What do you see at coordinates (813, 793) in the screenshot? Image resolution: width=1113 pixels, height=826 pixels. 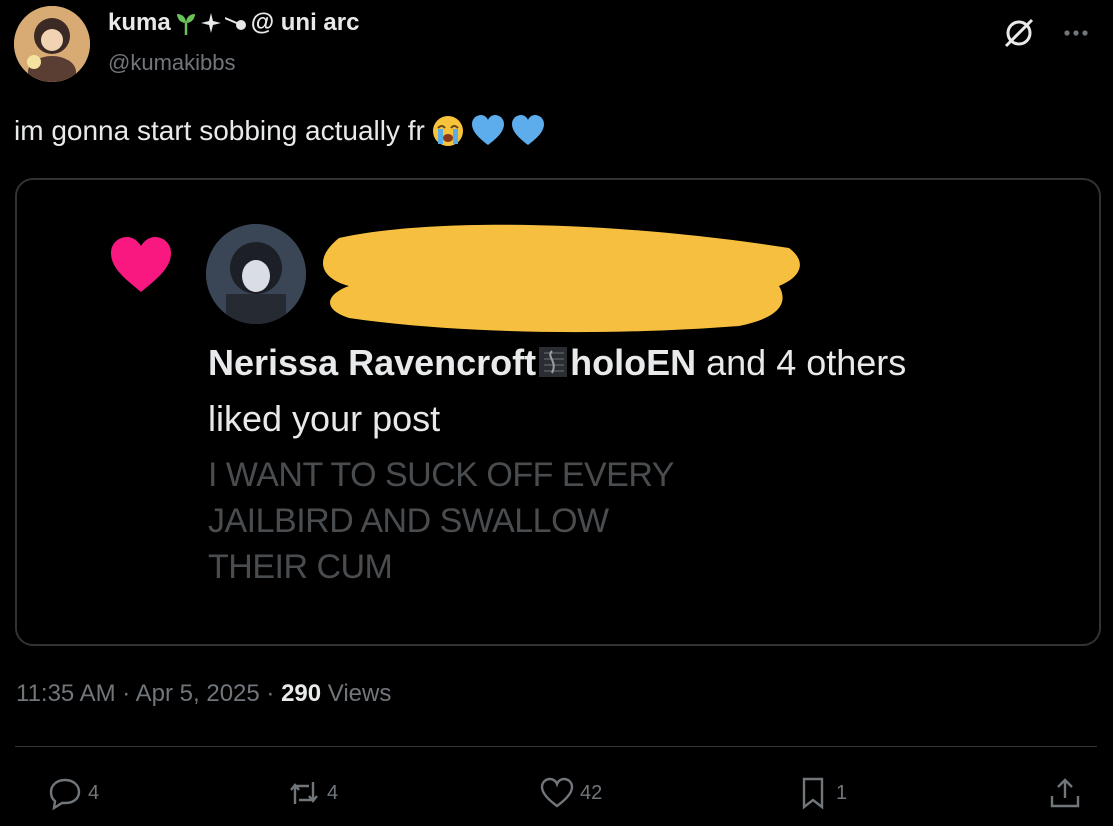 I see `bookmark-icon` at bounding box center [813, 793].